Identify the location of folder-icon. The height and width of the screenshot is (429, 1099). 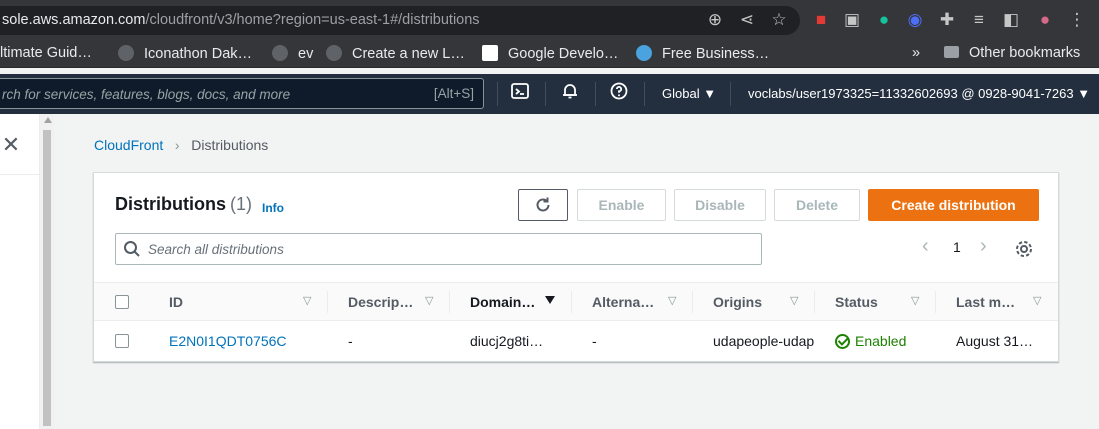
(951, 52).